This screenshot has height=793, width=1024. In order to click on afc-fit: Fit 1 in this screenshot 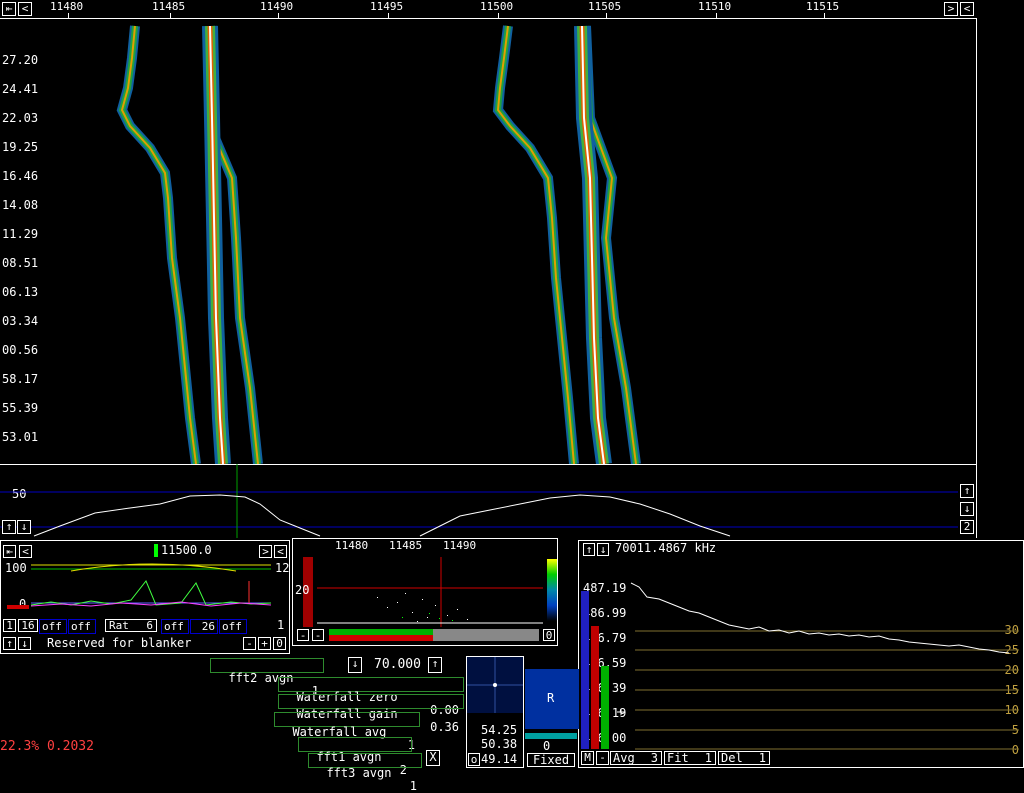, I will do `click(690, 758)`.